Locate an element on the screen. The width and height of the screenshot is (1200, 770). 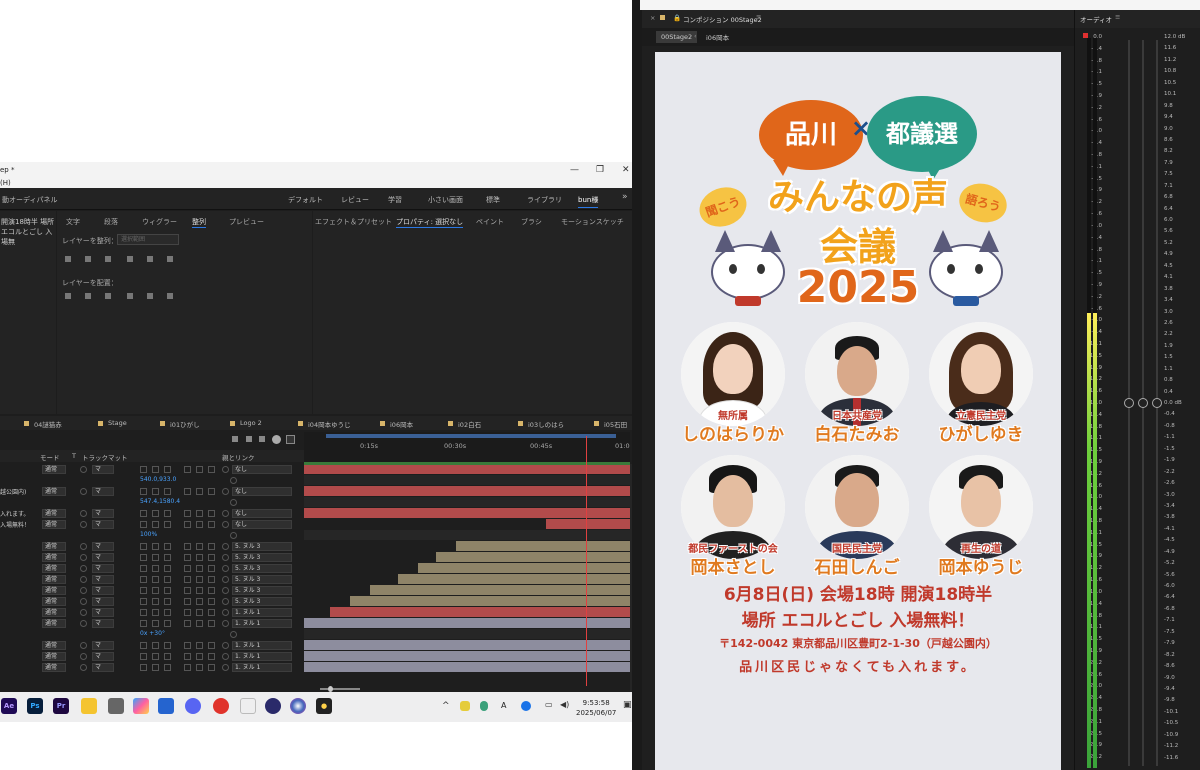
clip-indicator is located at coordinates (1085, 35).